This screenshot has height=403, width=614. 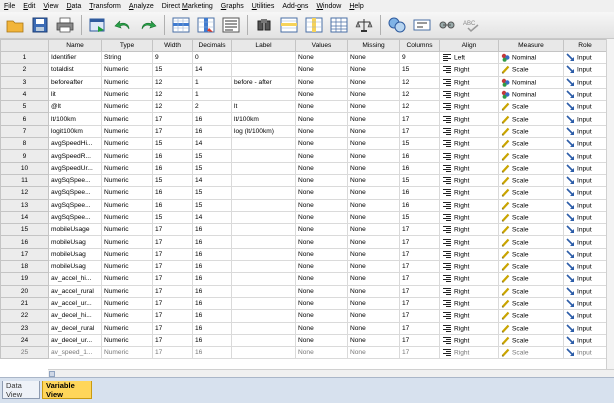 What do you see at coordinates (263, 119) in the screenshot?
I see `cell-label: lt/100km` at bounding box center [263, 119].